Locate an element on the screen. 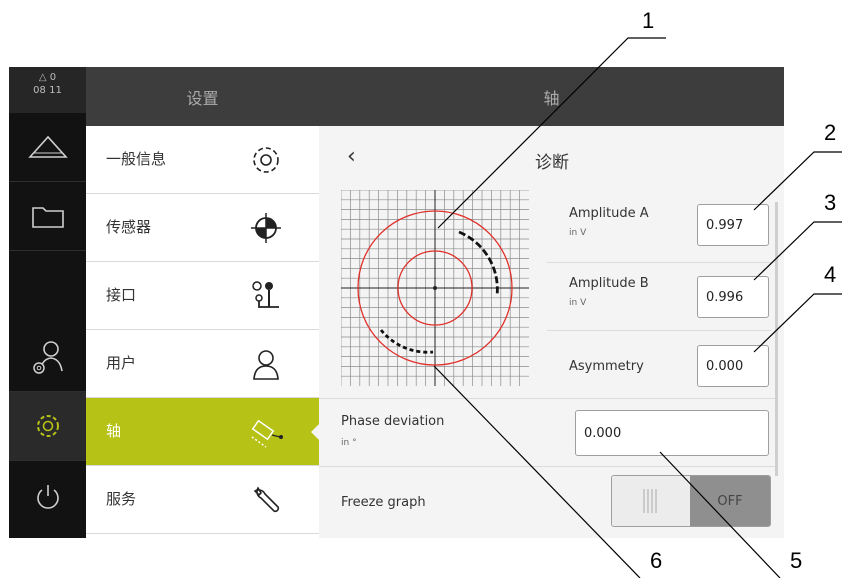 The width and height of the screenshot is (842, 578). callout-1: 1 is located at coordinates (648, 20).